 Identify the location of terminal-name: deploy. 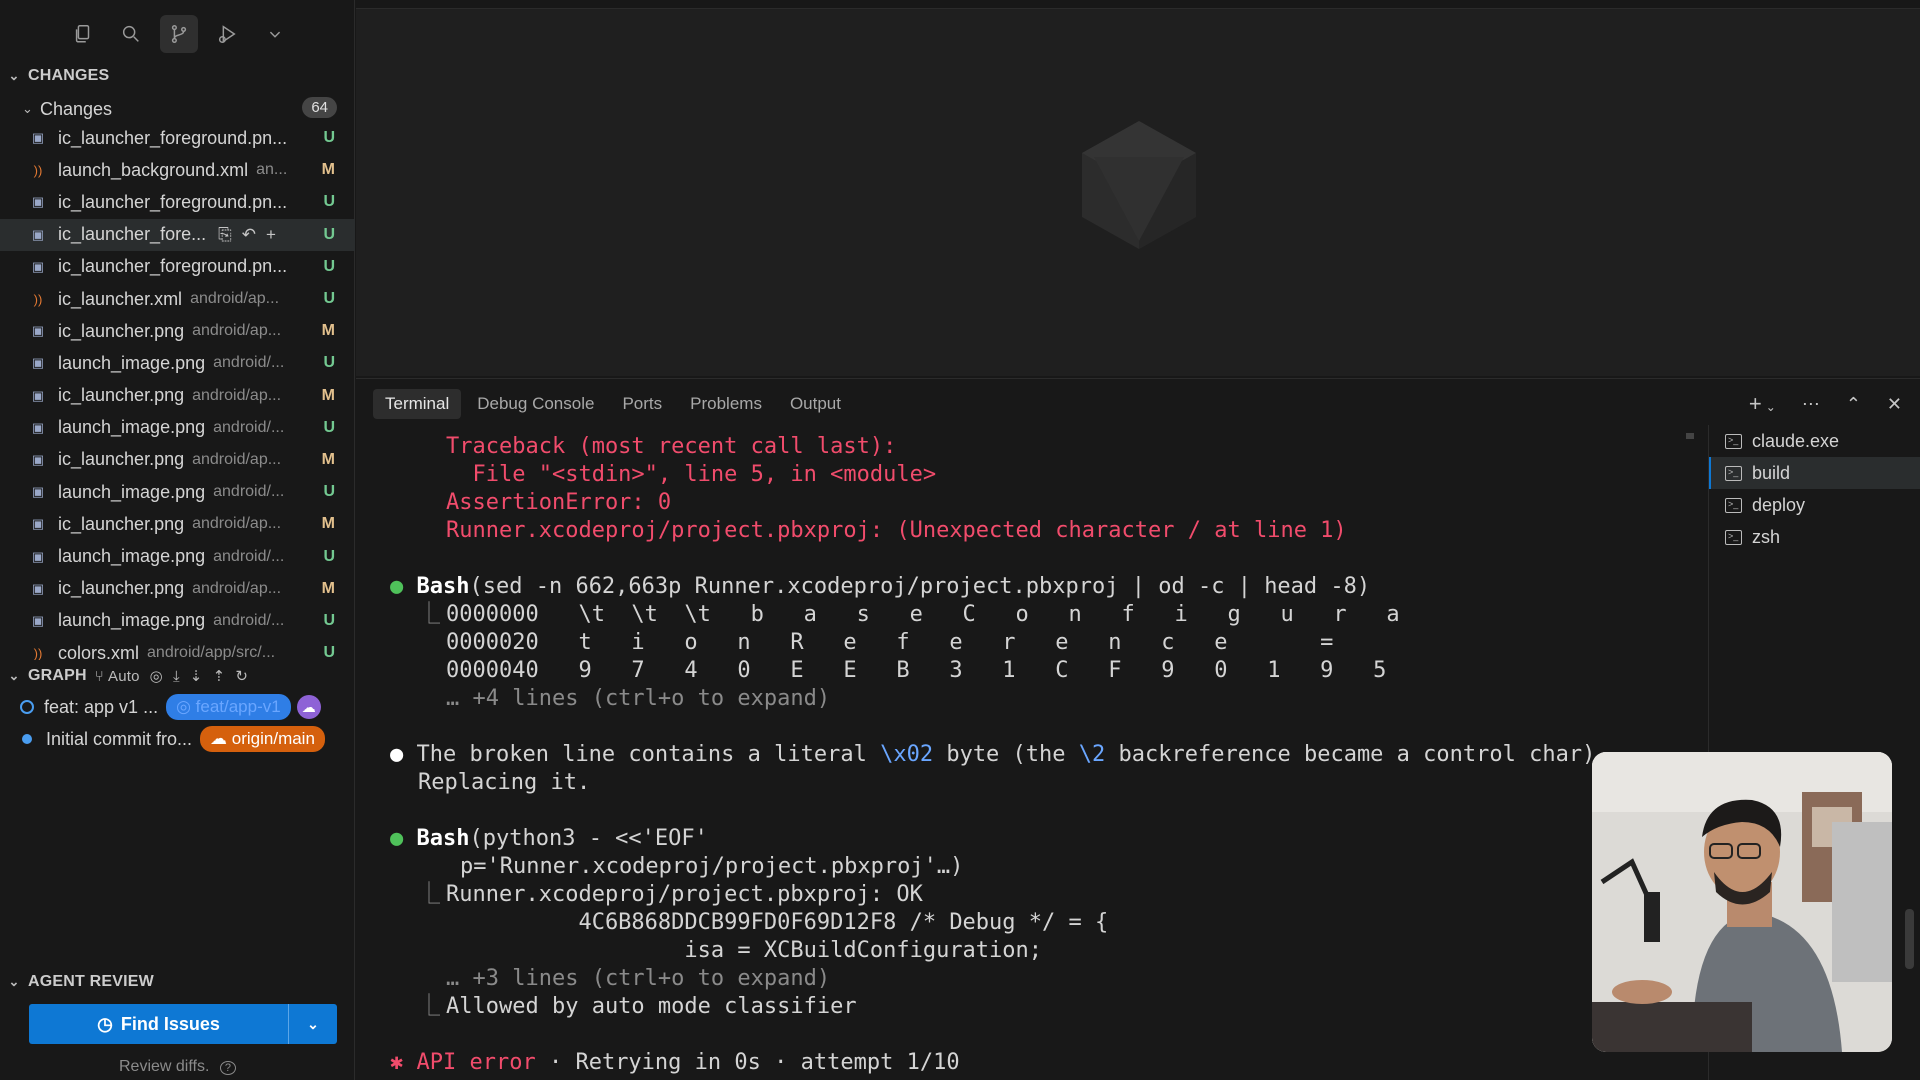
(1779, 504).